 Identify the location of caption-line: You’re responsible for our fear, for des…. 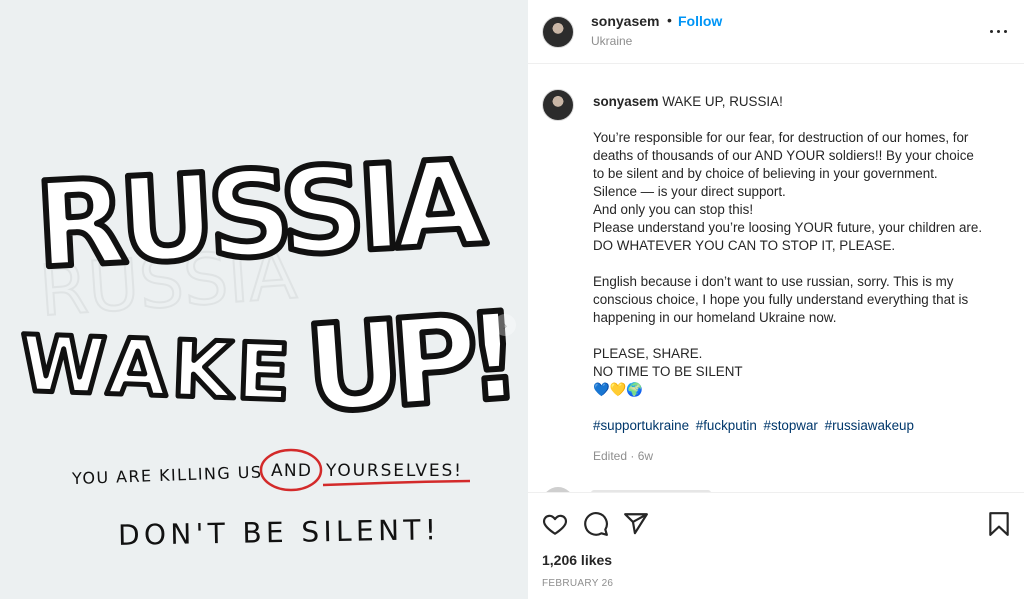
(781, 137).